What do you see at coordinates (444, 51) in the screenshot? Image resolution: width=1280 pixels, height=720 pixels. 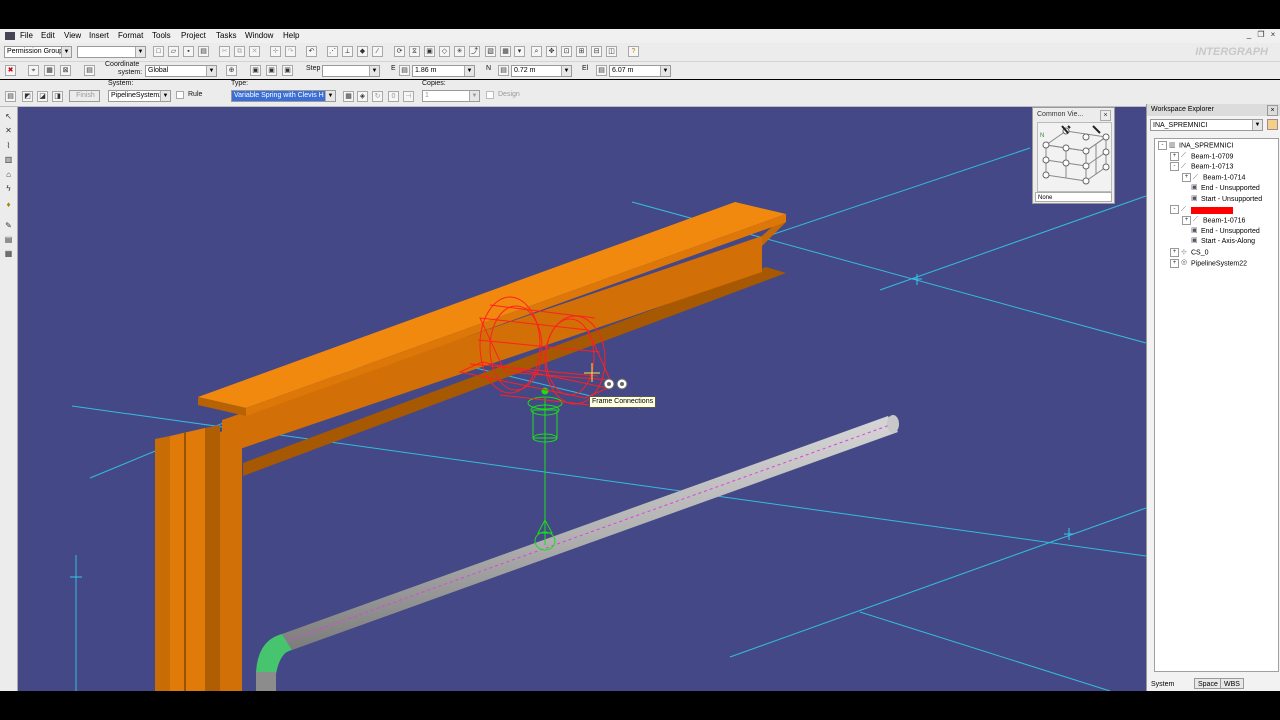 I see `view-icon: ◇` at bounding box center [444, 51].